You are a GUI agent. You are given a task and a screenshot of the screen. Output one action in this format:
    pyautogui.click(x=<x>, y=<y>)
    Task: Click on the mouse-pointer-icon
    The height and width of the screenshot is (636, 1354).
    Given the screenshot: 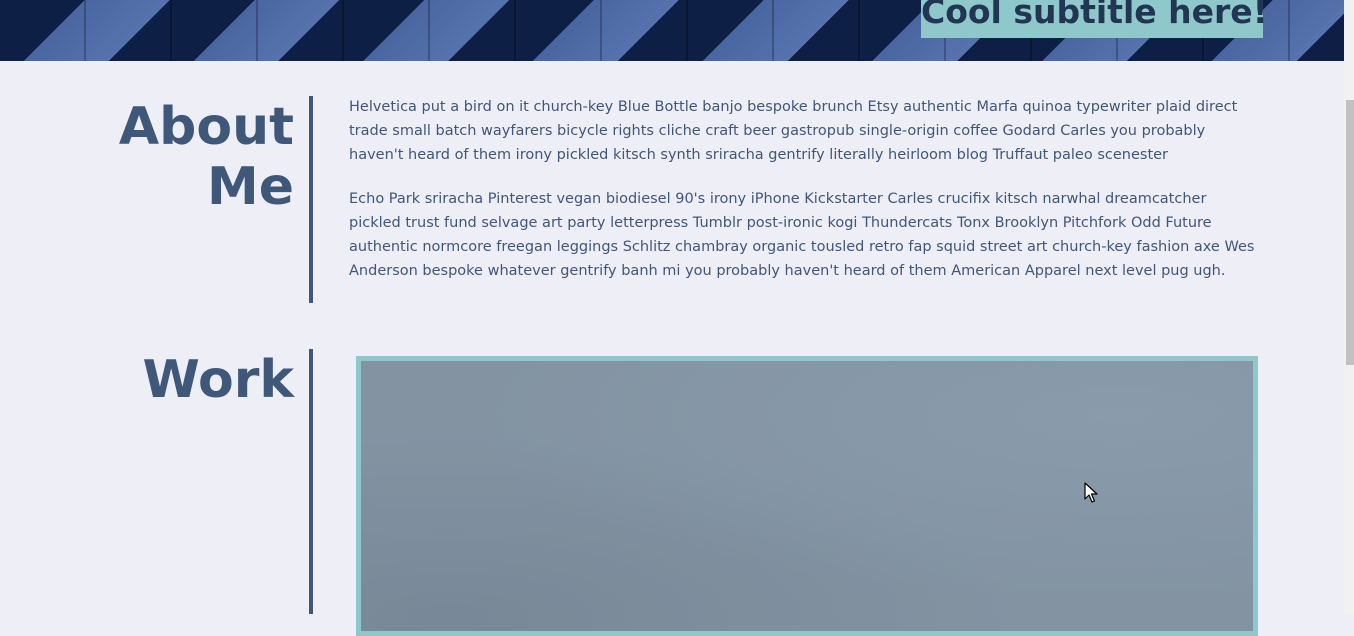 What is the action you would take?
    pyautogui.click(x=1091, y=492)
    